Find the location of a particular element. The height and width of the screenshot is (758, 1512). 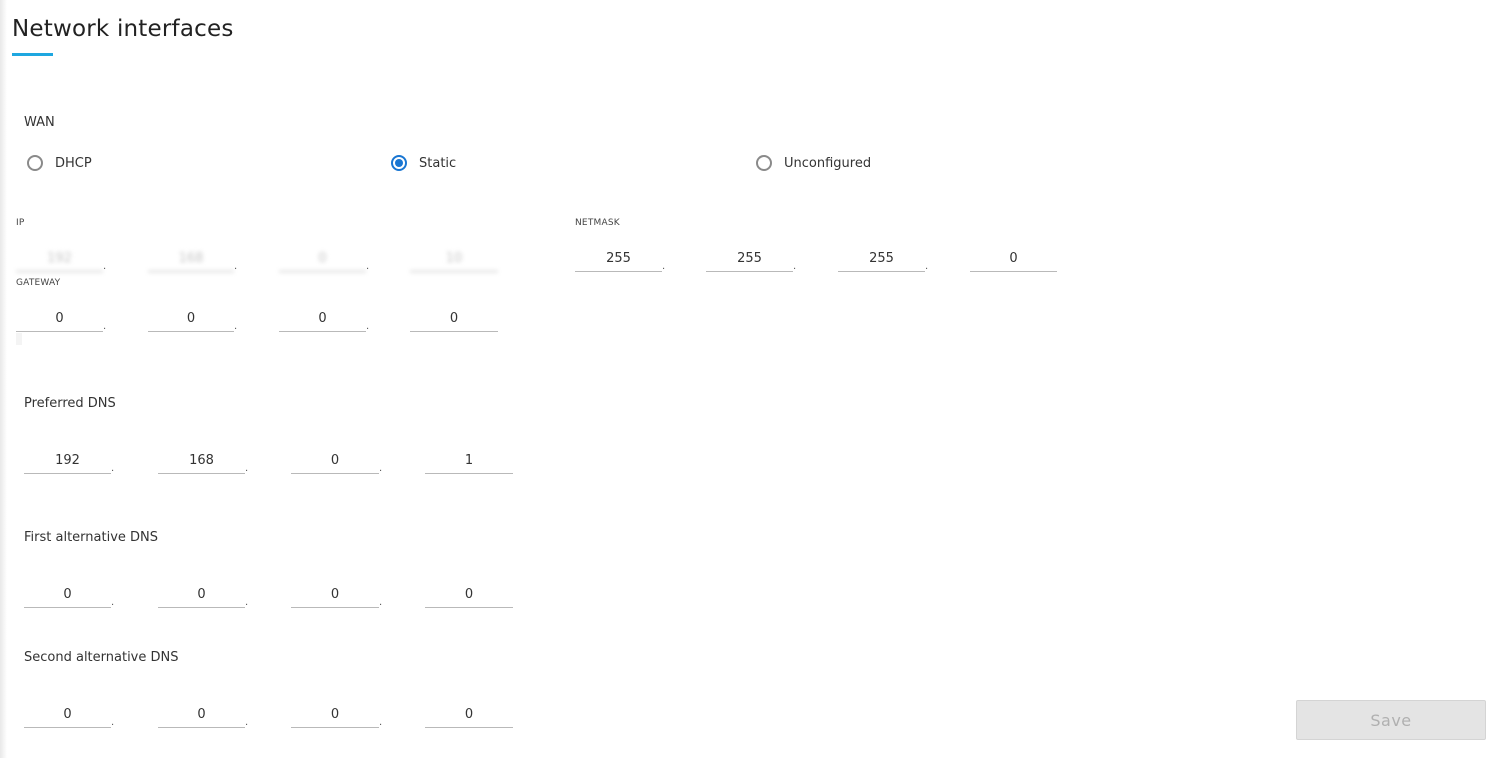

first-alt-dns-octet-1: 0 is located at coordinates (67, 595).